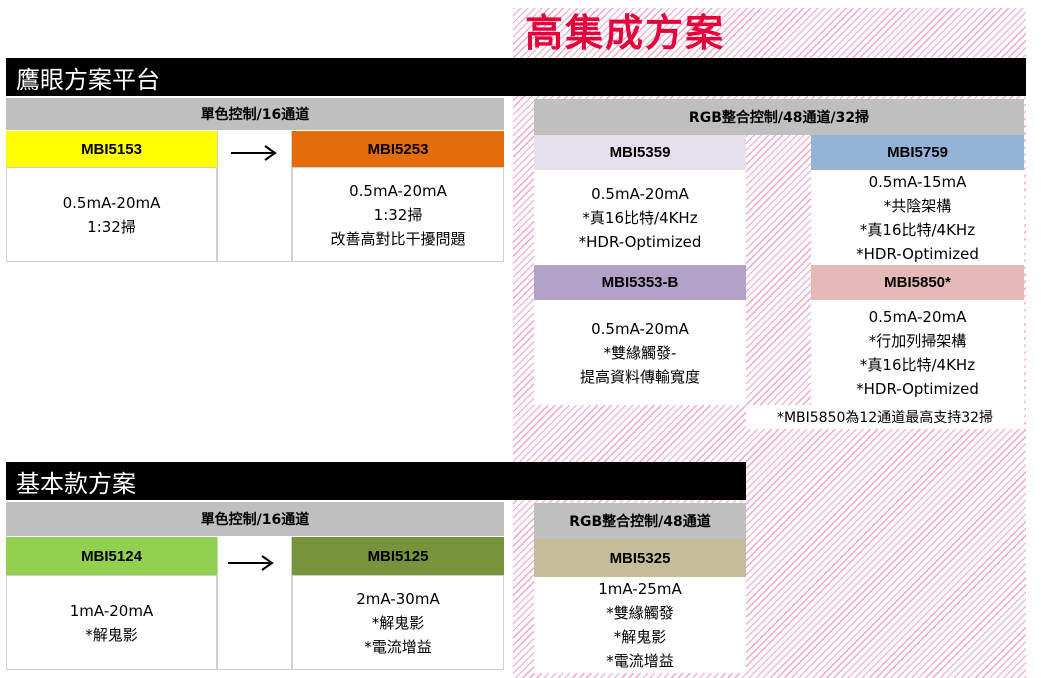 This screenshot has height=678, width=1041. I want to click on chip-mbi5125: MBI5125, so click(398, 556).